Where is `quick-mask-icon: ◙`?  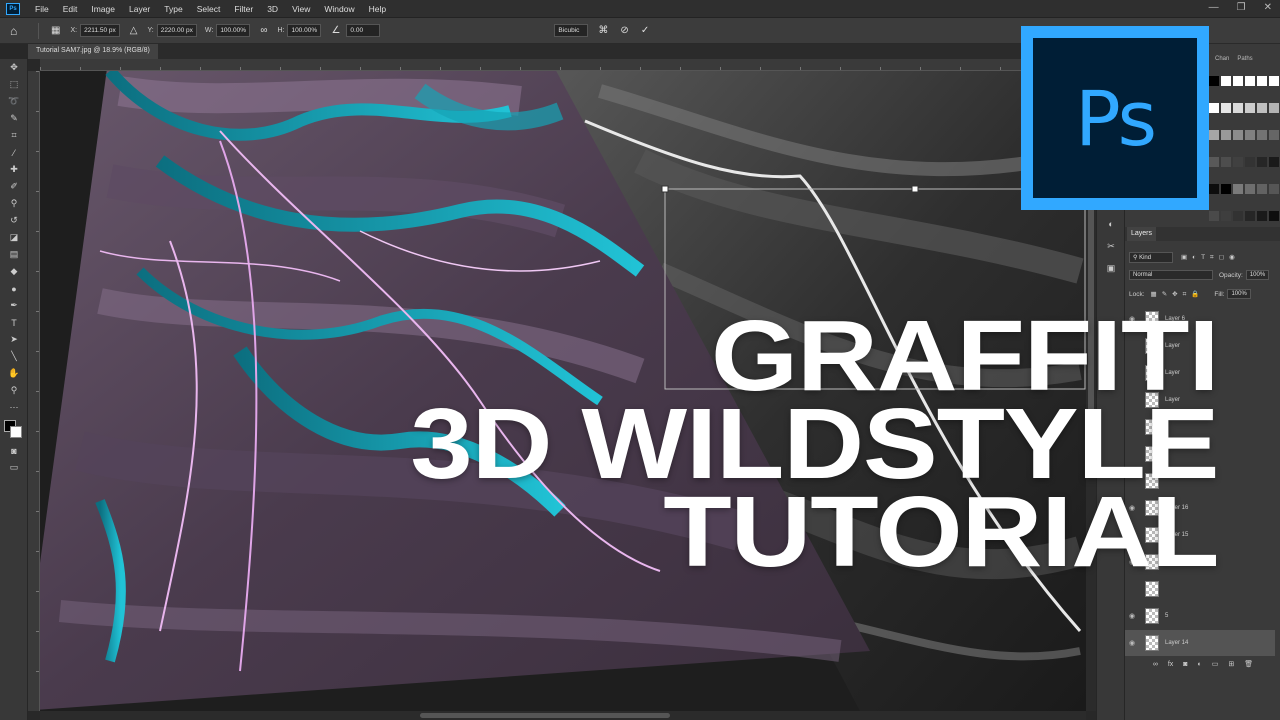
quick-mask-icon: ◙ is located at coordinates (14, 450).